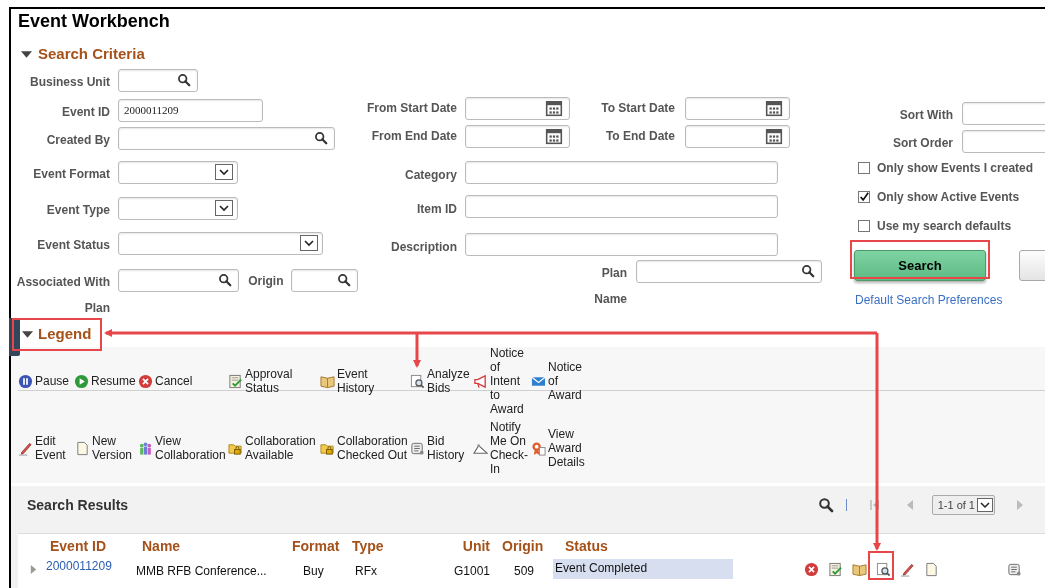 The width and height of the screenshot is (1045, 588). What do you see at coordinates (924, 300) in the screenshot?
I see `preferences-link: Default Search Preferences` at bounding box center [924, 300].